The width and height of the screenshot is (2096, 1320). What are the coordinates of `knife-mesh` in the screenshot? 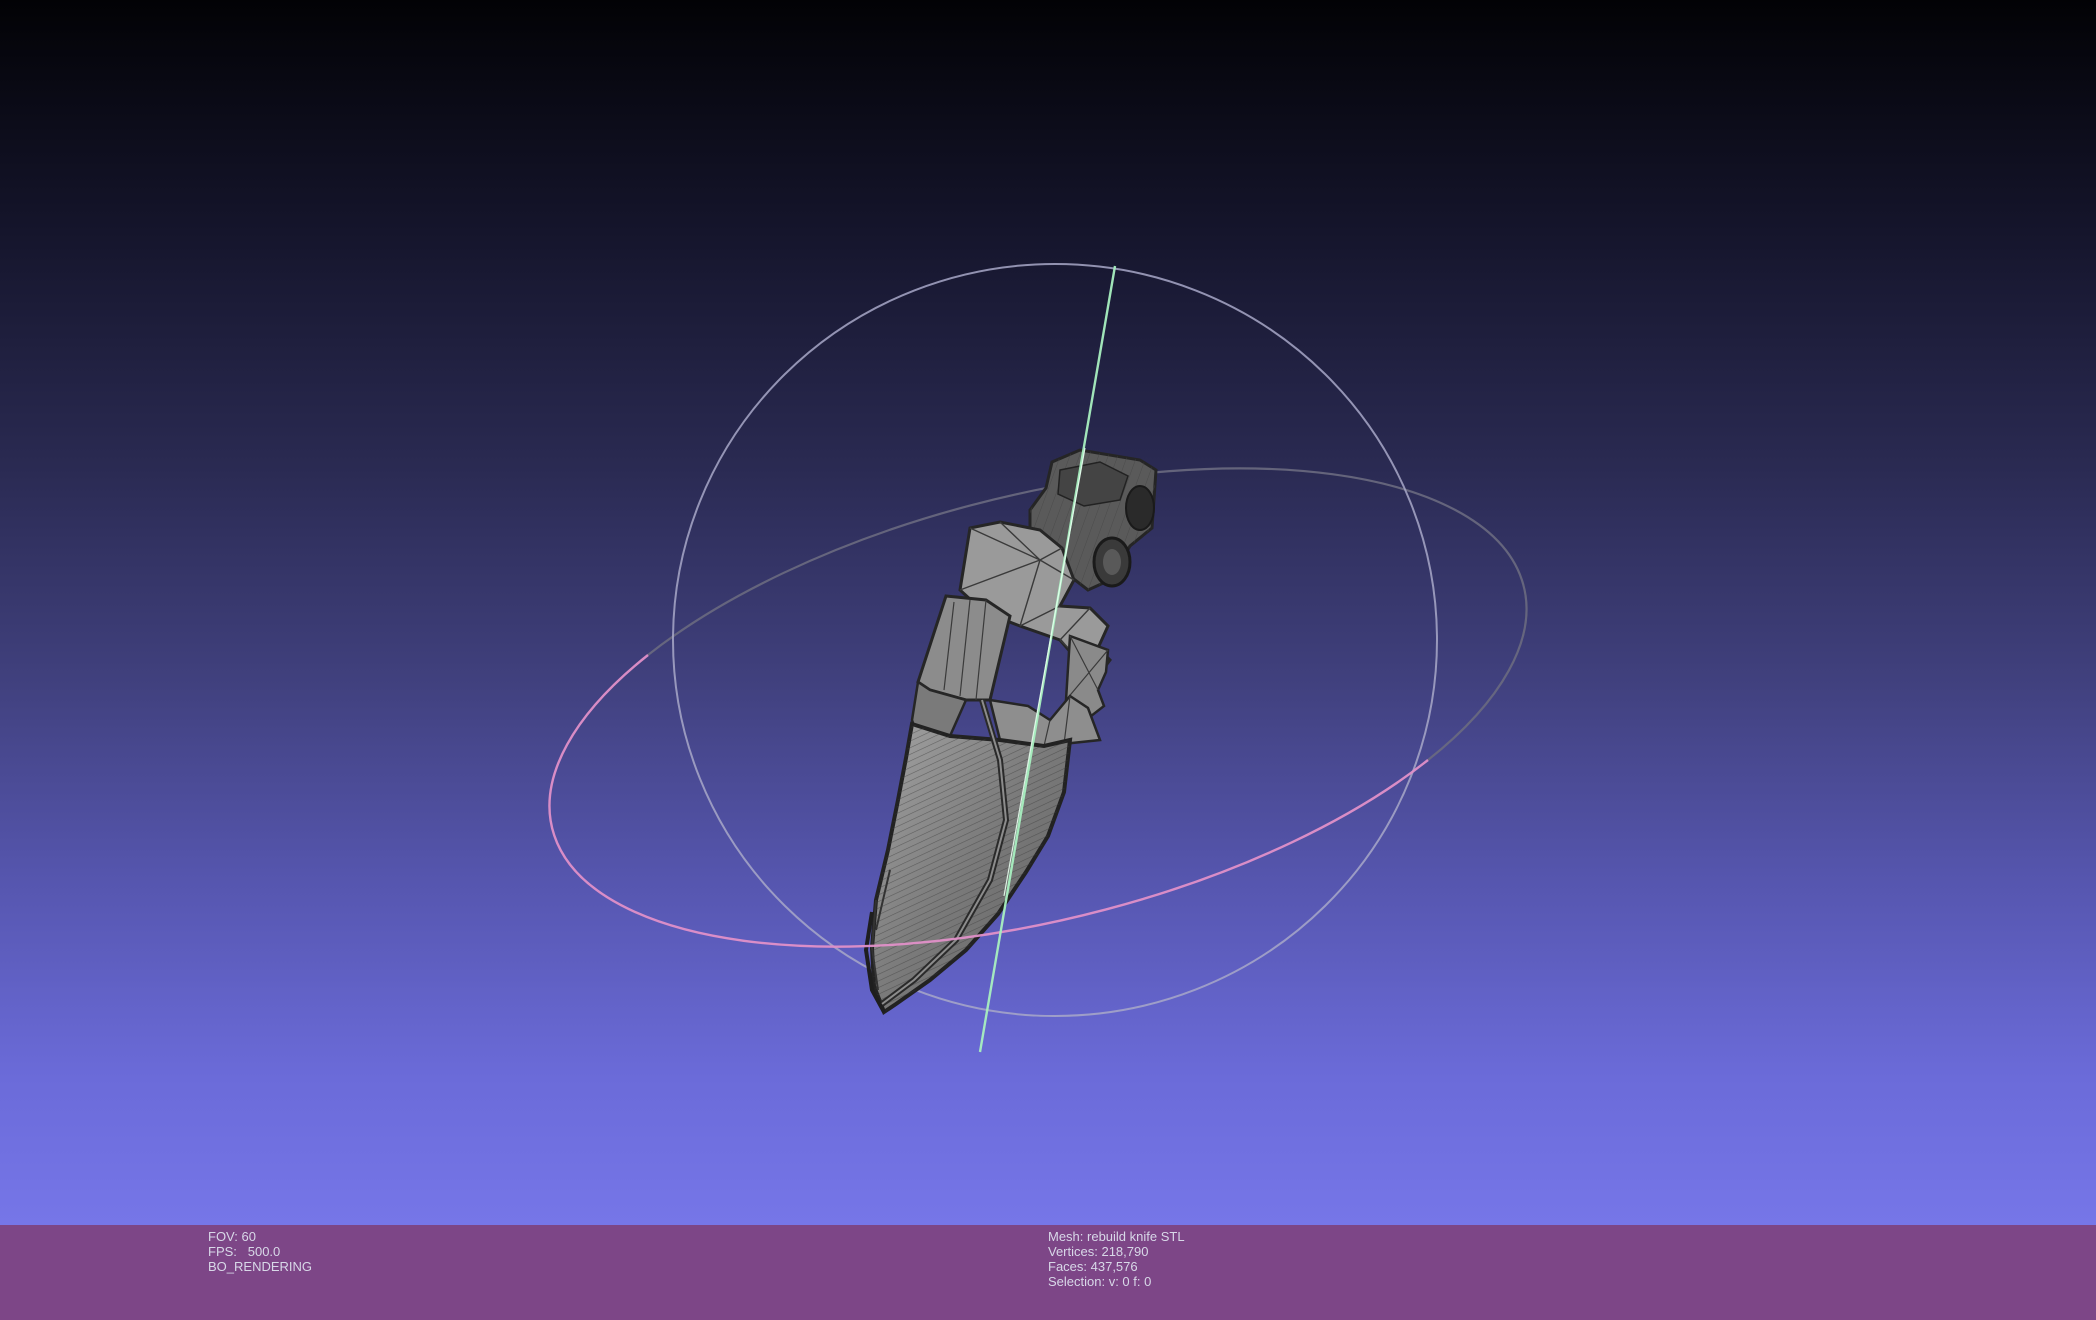 It's located at (1010, 732).